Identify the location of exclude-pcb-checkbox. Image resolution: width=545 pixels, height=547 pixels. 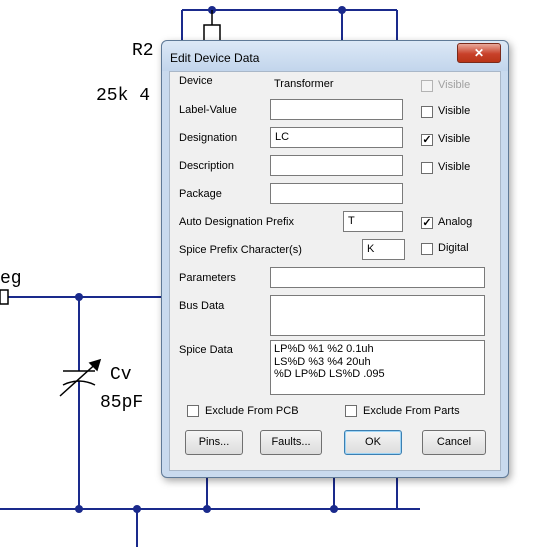
(193, 411).